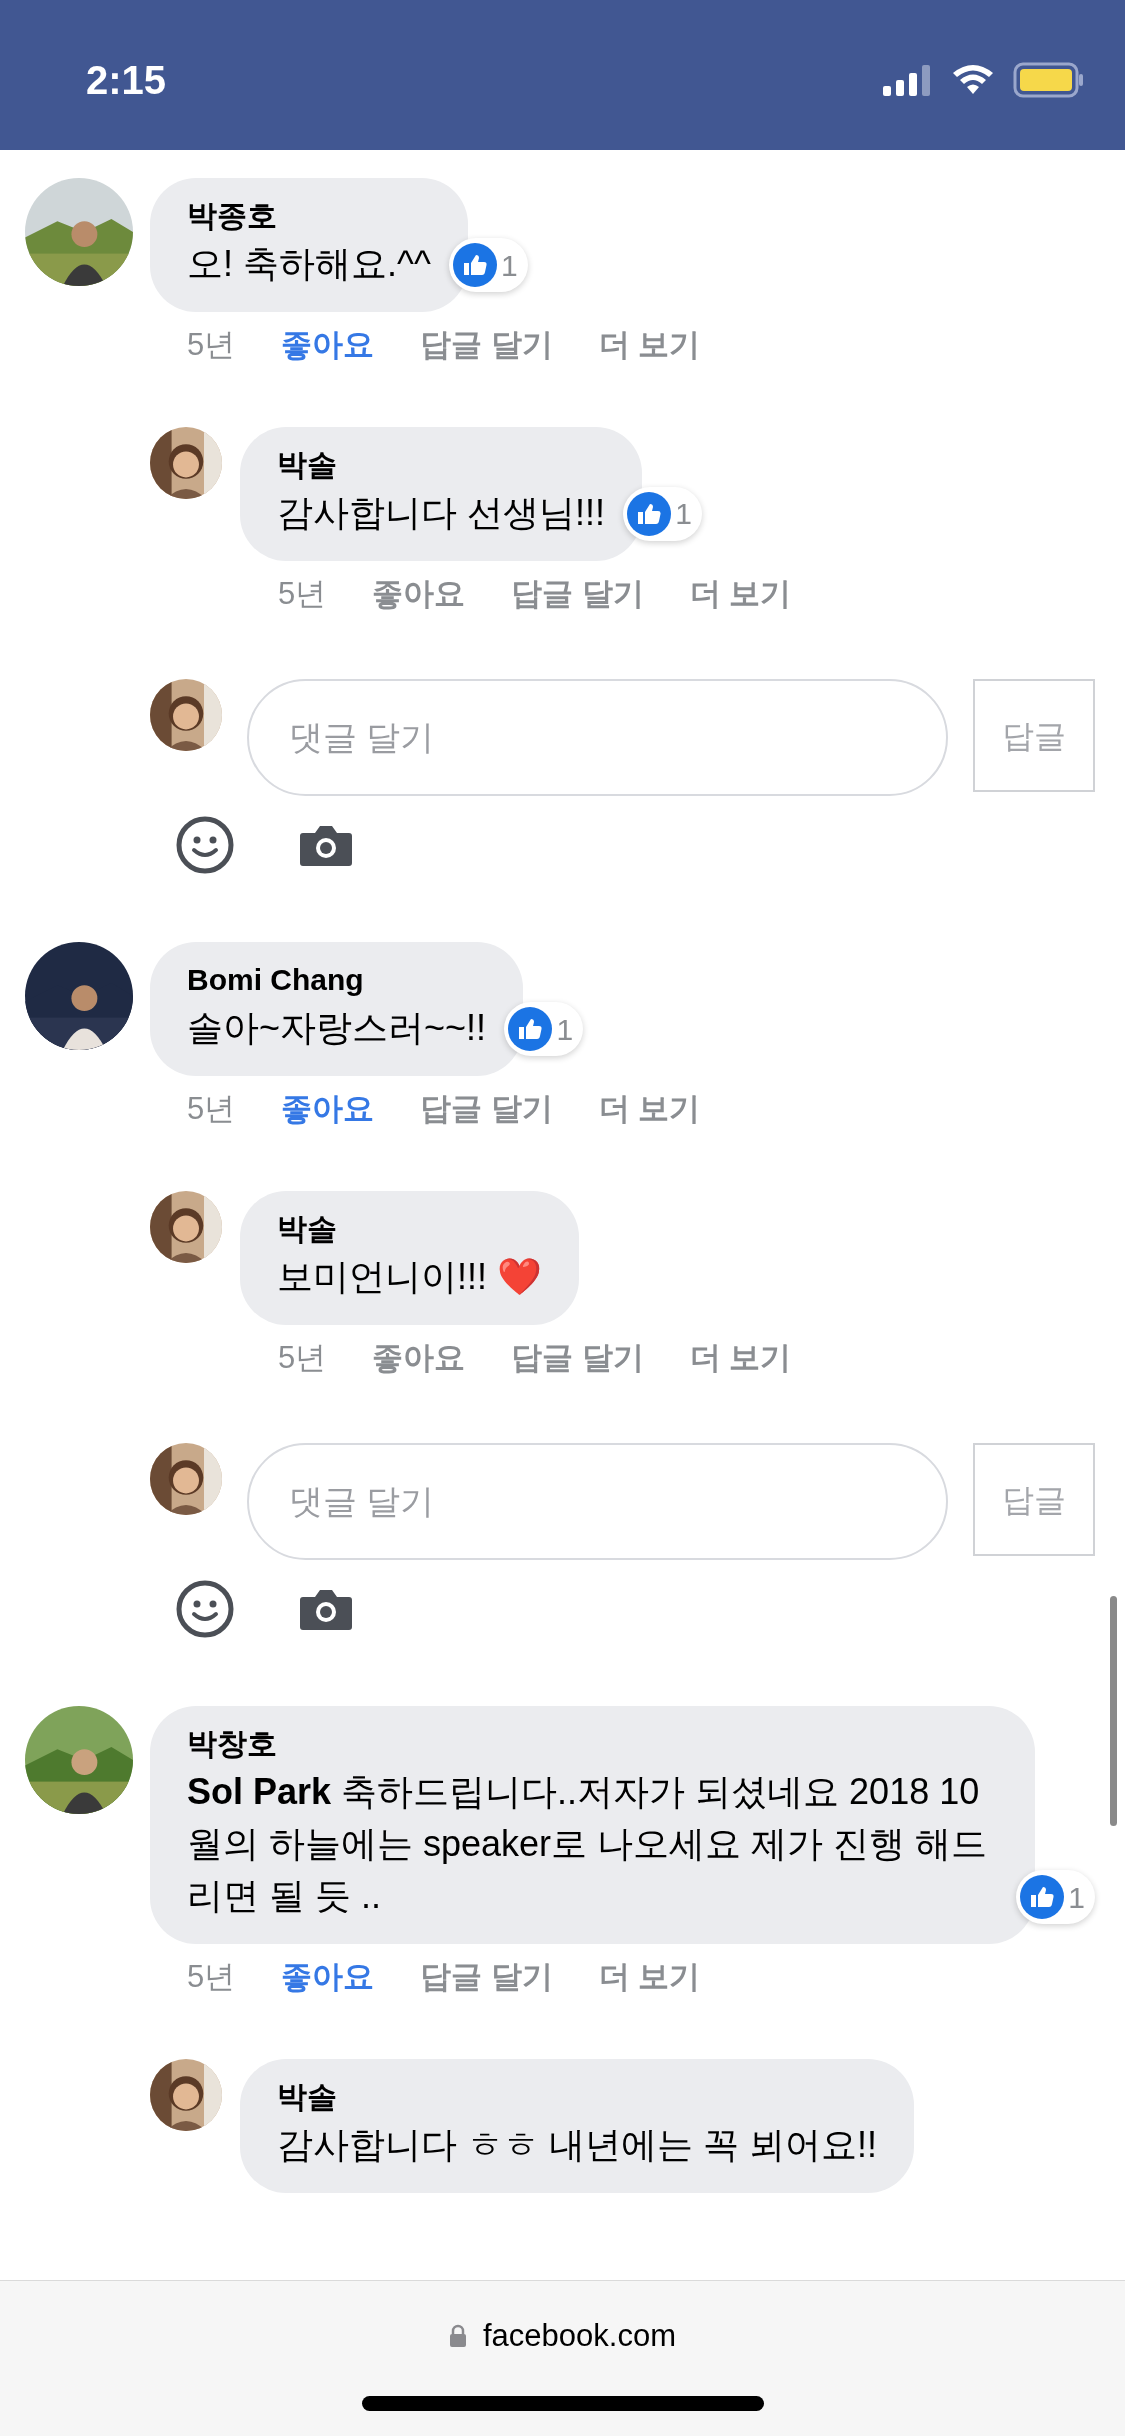  Describe the element at coordinates (441, 512) in the screenshot. I see `comment-text: 감사합니다 선생님!!!` at that location.